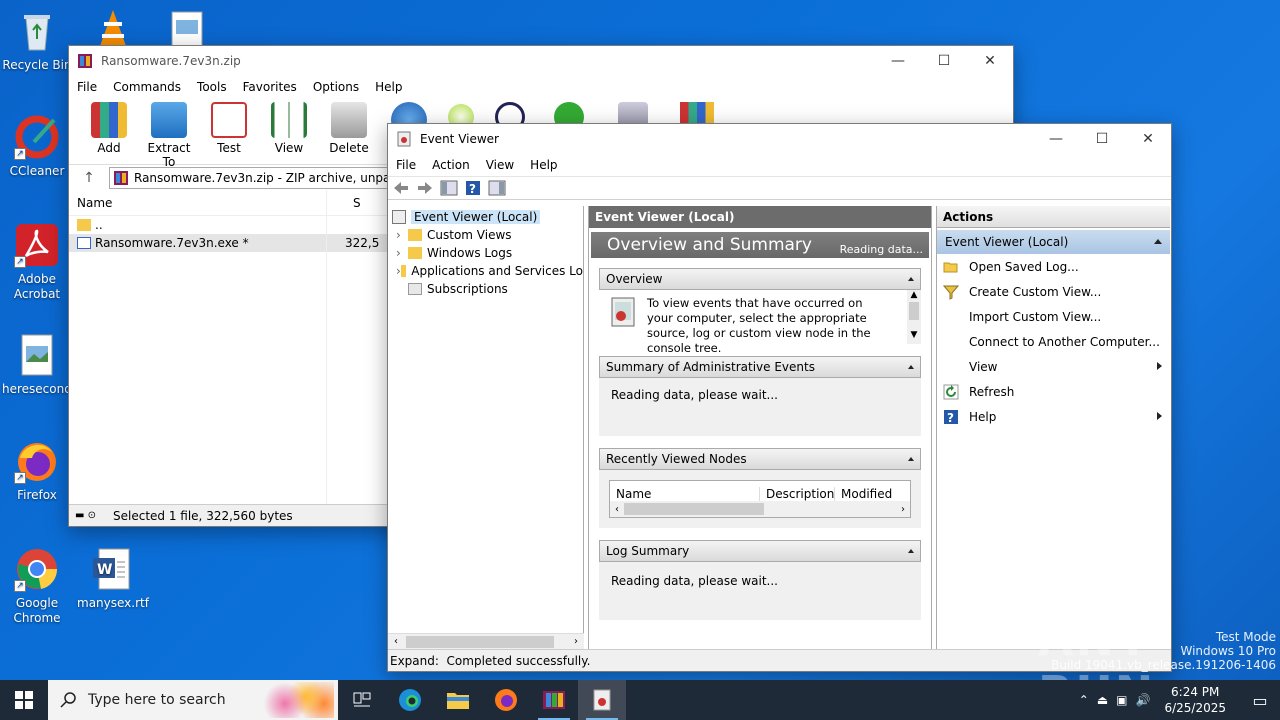 This screenshot has width=1280, height=720. I want to click on actions-group-header: Event Viewer (Local), so click(1053, 242).